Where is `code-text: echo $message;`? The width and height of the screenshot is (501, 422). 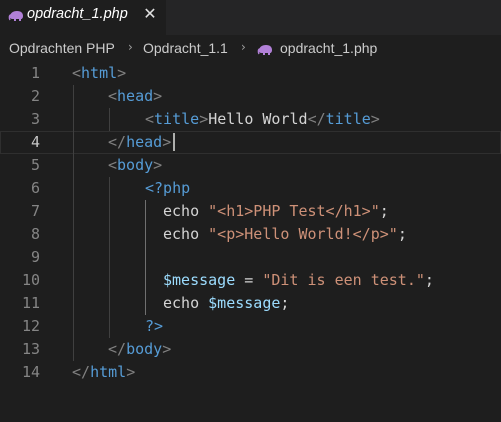 code-text: echo $message; is located at coordinates (226, 303).